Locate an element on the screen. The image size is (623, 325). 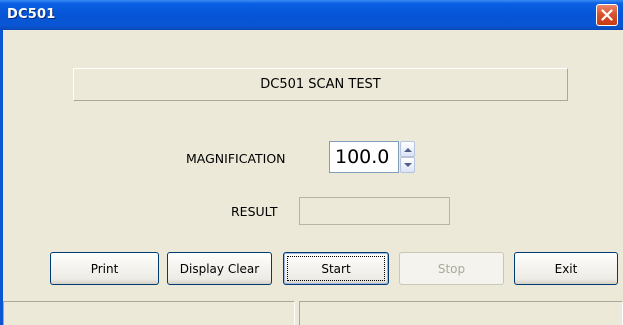
close-button is located at coordinates (607, 15).